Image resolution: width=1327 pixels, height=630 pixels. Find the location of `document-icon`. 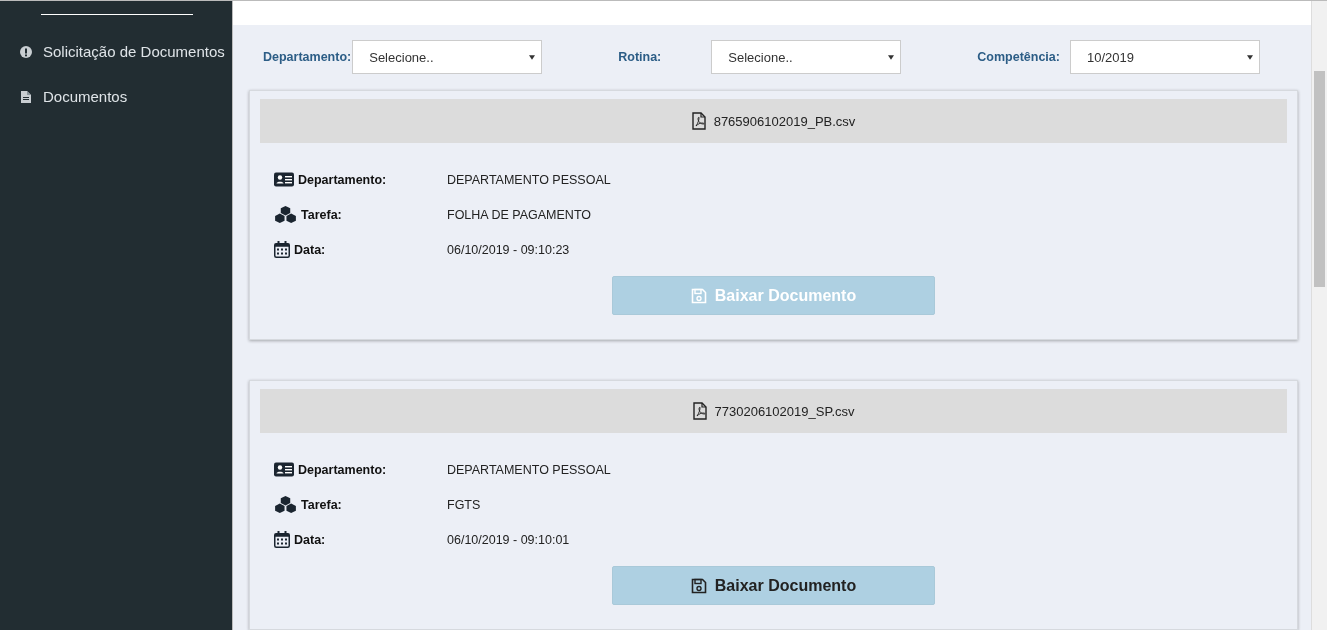

document-icon is located at coordinates (26, 96).